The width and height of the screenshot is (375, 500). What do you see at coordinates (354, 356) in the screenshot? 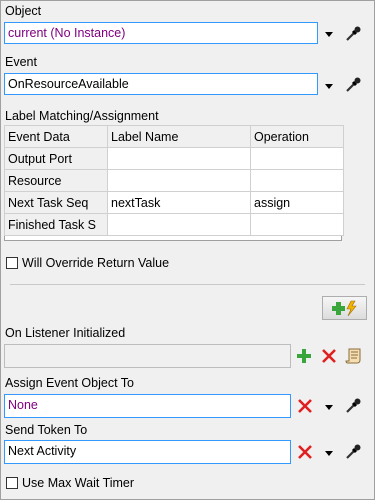
I see `script-icon` at bounding box center [354, 356].